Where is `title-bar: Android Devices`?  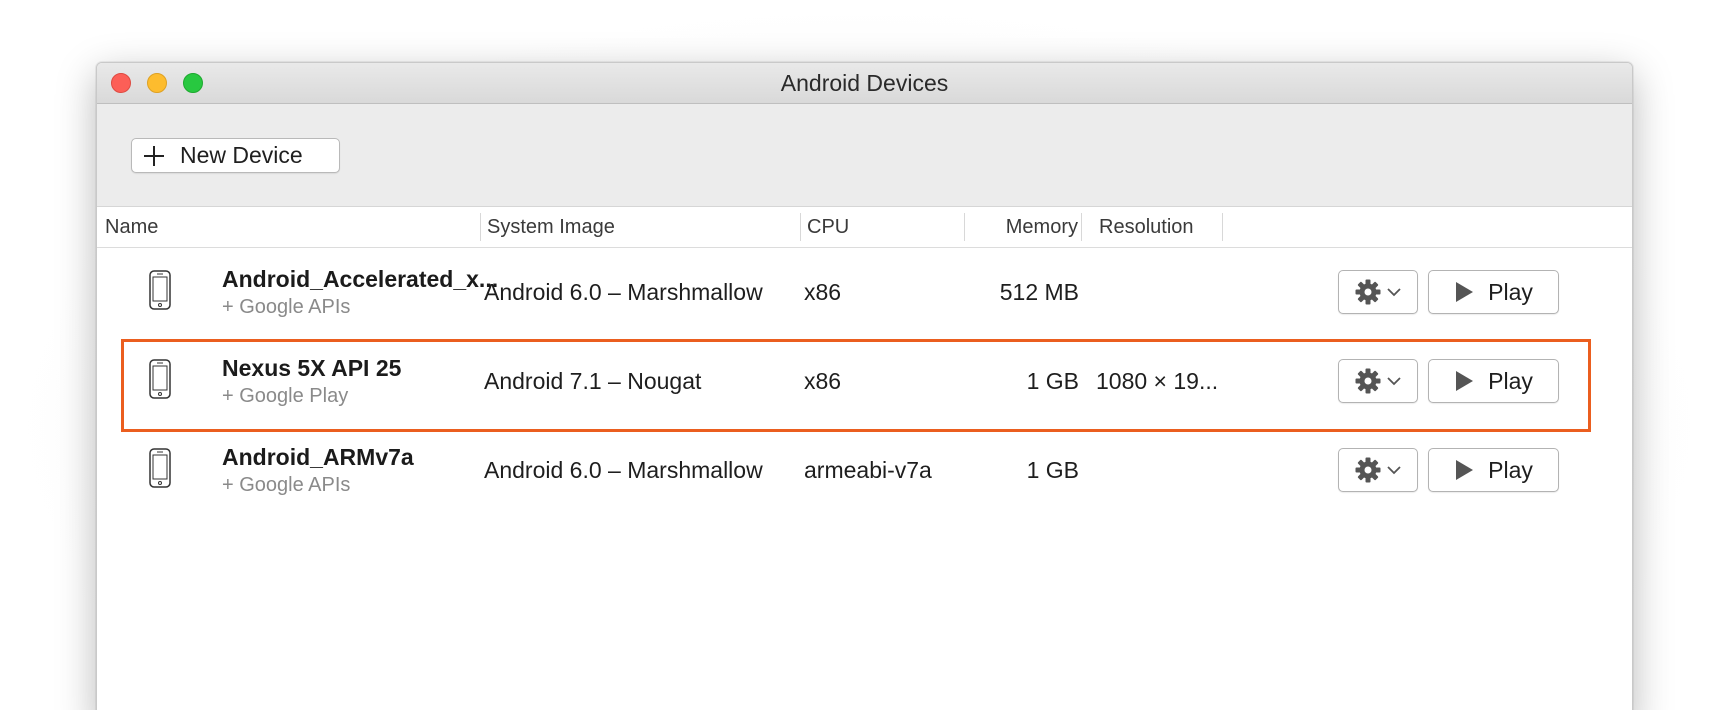 title-bar: Android Devices is located at coordinates (864, 83).